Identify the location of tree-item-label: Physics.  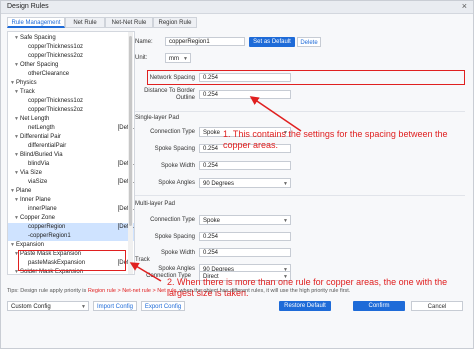
(26, 83).